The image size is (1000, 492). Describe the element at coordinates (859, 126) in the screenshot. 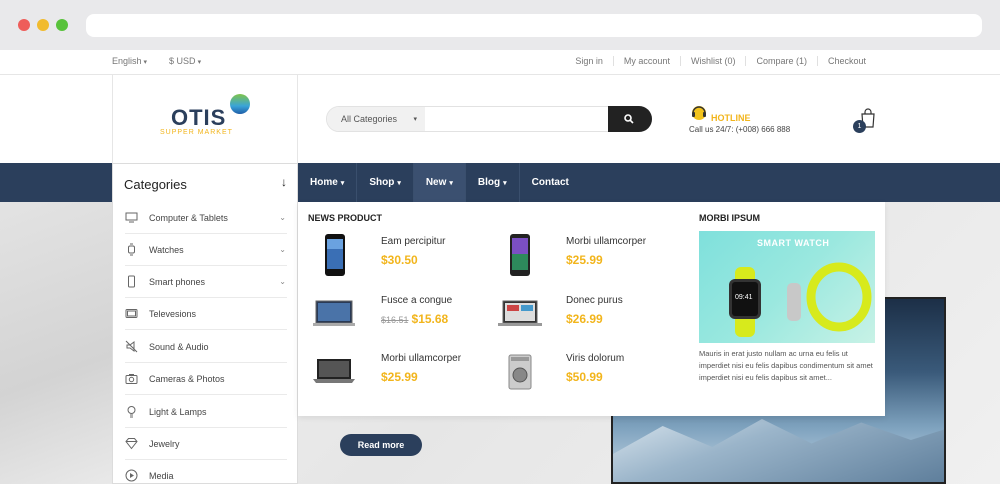

I see `cart-count-badge: 1` at that location.